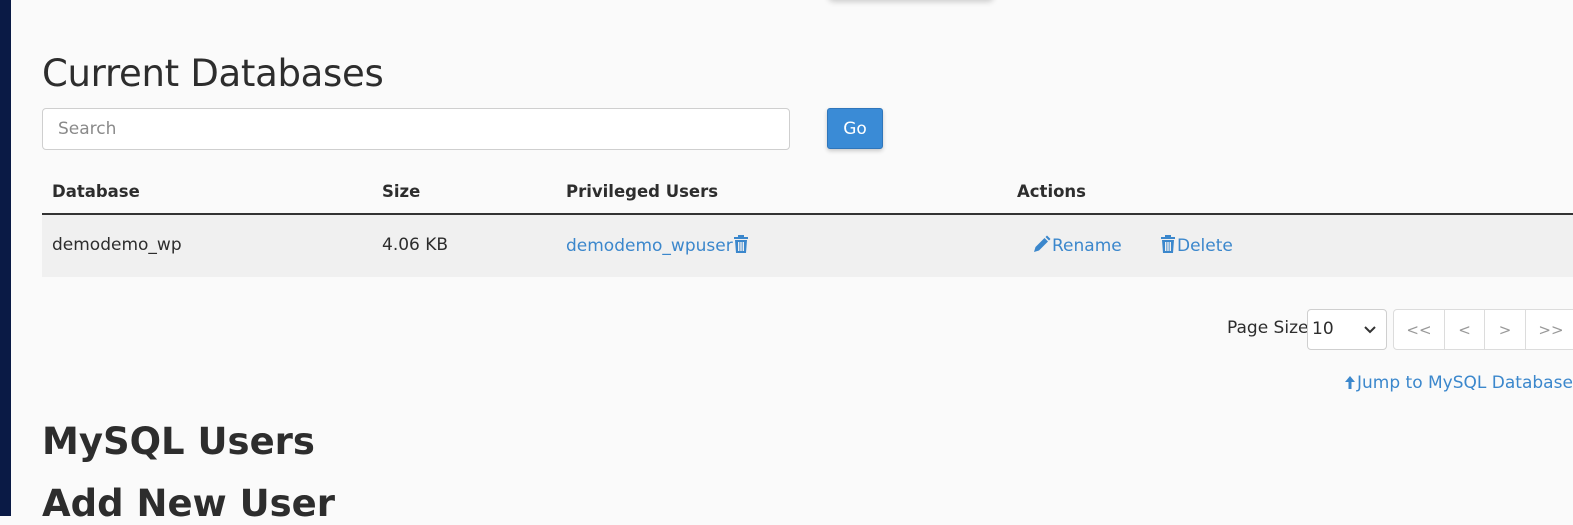 The image size is (1573, 525). What do you see at coordinates (1205, 246) in the screenshot?
I see `delete-link: Delete` at bounding box center [1205, 246].